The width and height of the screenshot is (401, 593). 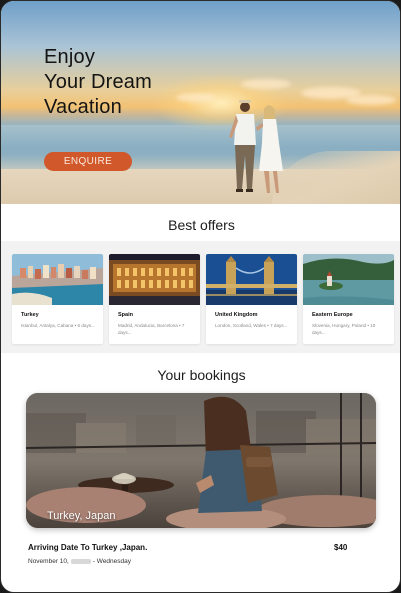 What do you see at coordinates (236, 315) in the screenshot?
I see `offer-name: United Kingdom` at bounding box center [236, 315].